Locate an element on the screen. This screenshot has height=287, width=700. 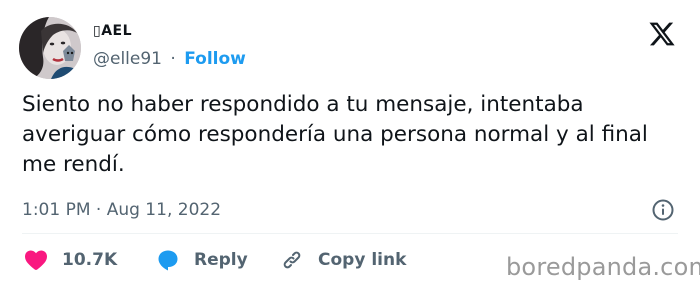
copy-link-button: Copy link is located at coordinates (343, 260).